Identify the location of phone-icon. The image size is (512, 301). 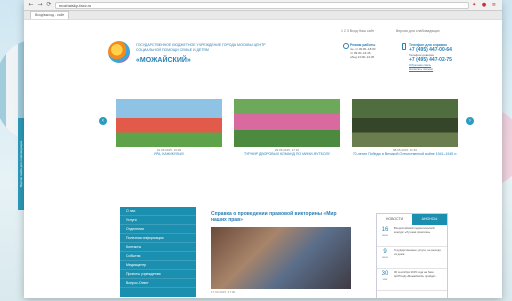
(404, 46).